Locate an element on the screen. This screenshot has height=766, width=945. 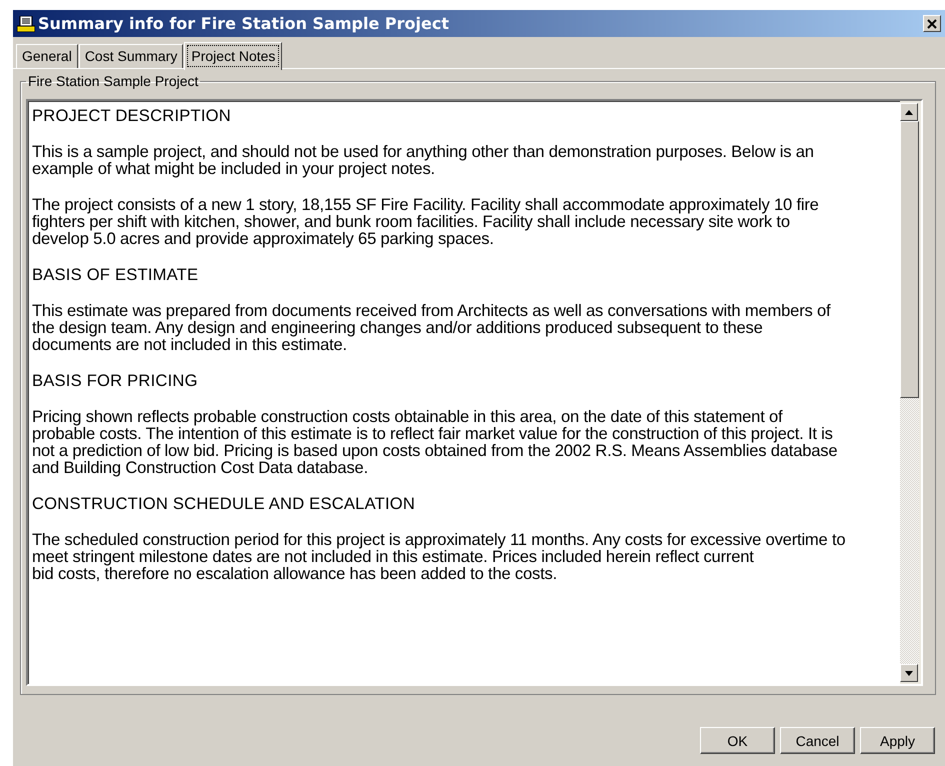
scroll-down-button is located at coordinates (909, 673).